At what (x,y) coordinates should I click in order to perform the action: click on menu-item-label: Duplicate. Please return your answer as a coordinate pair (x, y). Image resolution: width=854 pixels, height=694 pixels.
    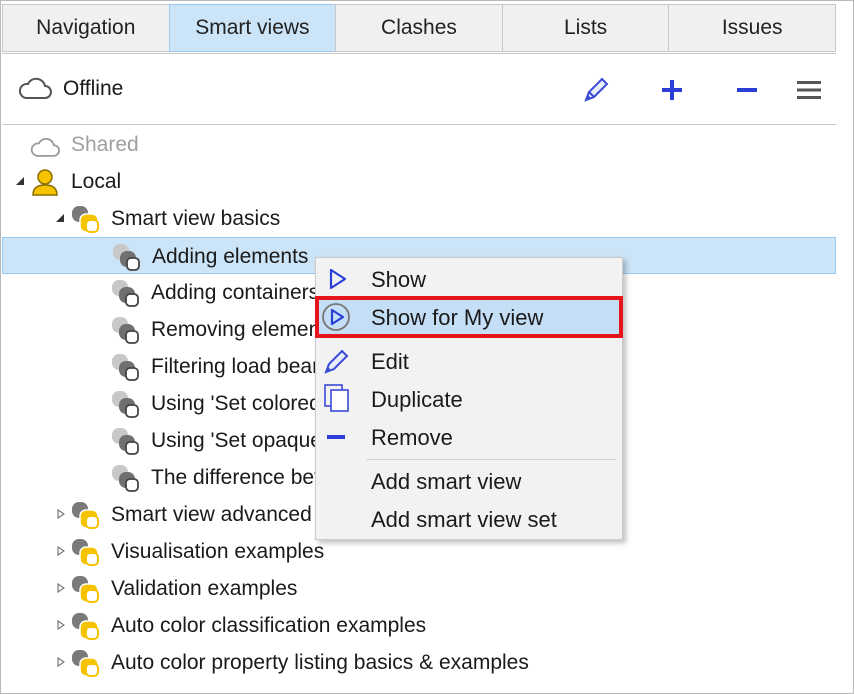
    Looking at the image, I should click on (417, 399).